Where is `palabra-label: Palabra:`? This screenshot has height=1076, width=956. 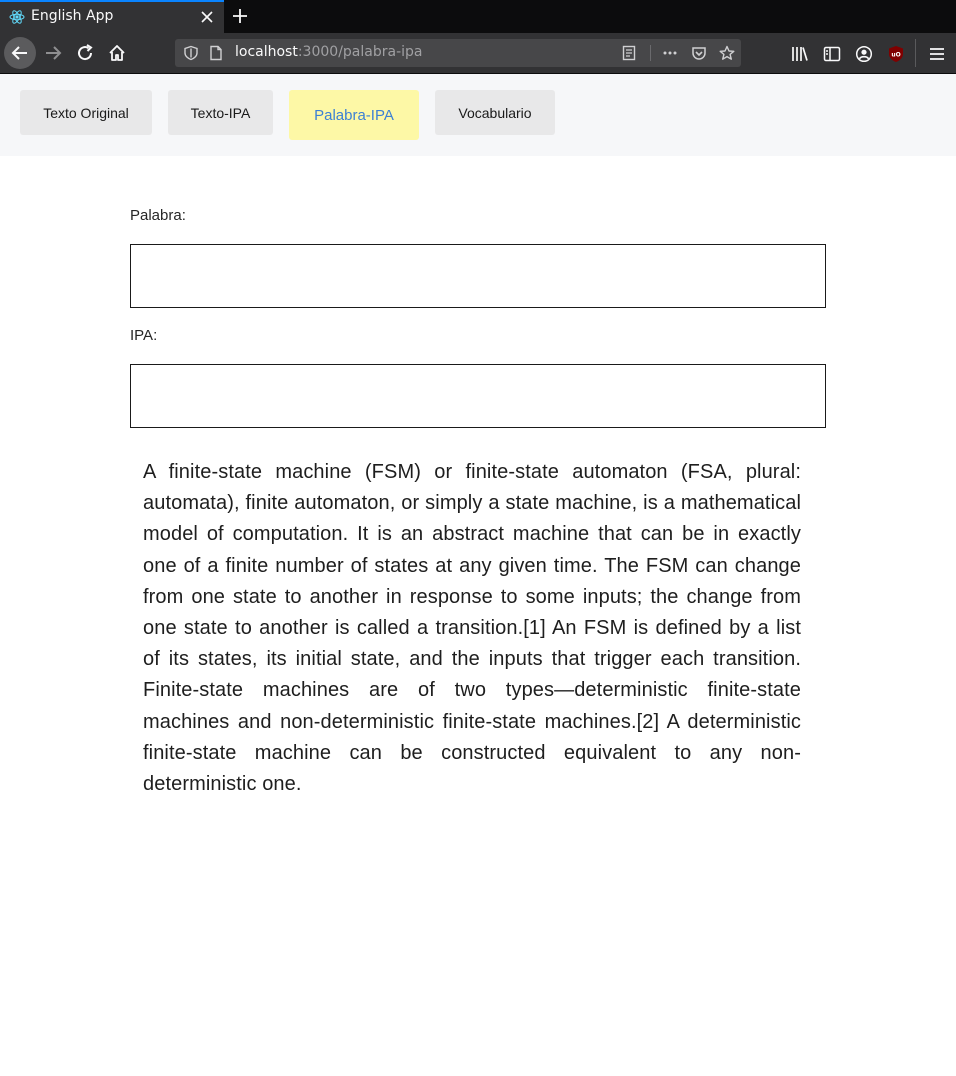 palabra-label: Palabra: is located at coordinates (158, 215).